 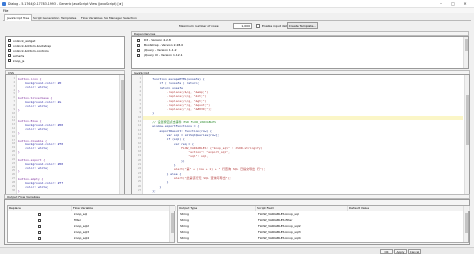 I want to click on script-field-cell: FLOW_VARIABLES.knop_sql3, so click(x=279, y=232).